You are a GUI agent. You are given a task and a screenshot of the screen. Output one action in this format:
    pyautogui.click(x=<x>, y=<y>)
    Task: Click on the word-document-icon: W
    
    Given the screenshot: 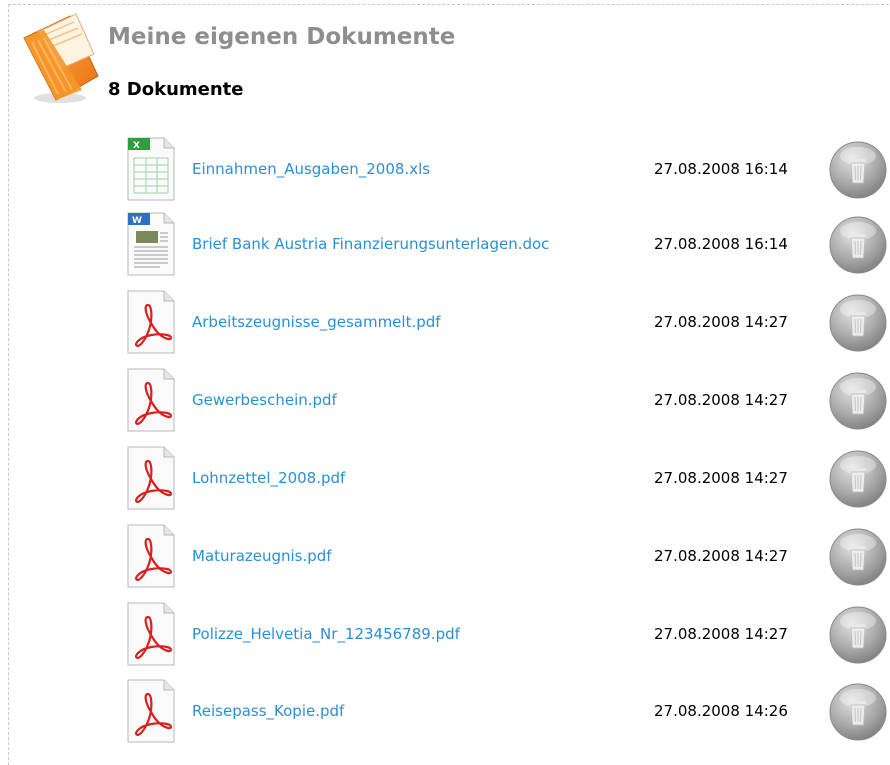 What is the action you would take?
    pyautogui.click(x=151, y=244)
    